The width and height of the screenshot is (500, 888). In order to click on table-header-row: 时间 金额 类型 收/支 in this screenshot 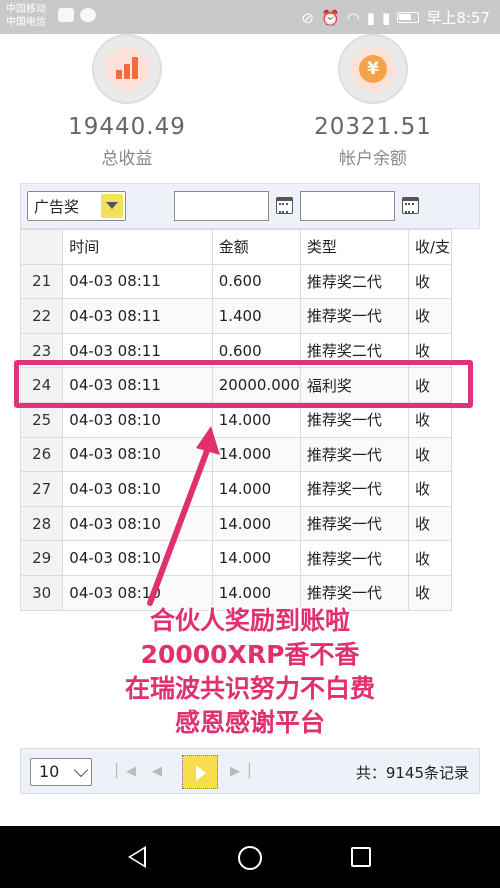, I will do `click(235, 247)`.